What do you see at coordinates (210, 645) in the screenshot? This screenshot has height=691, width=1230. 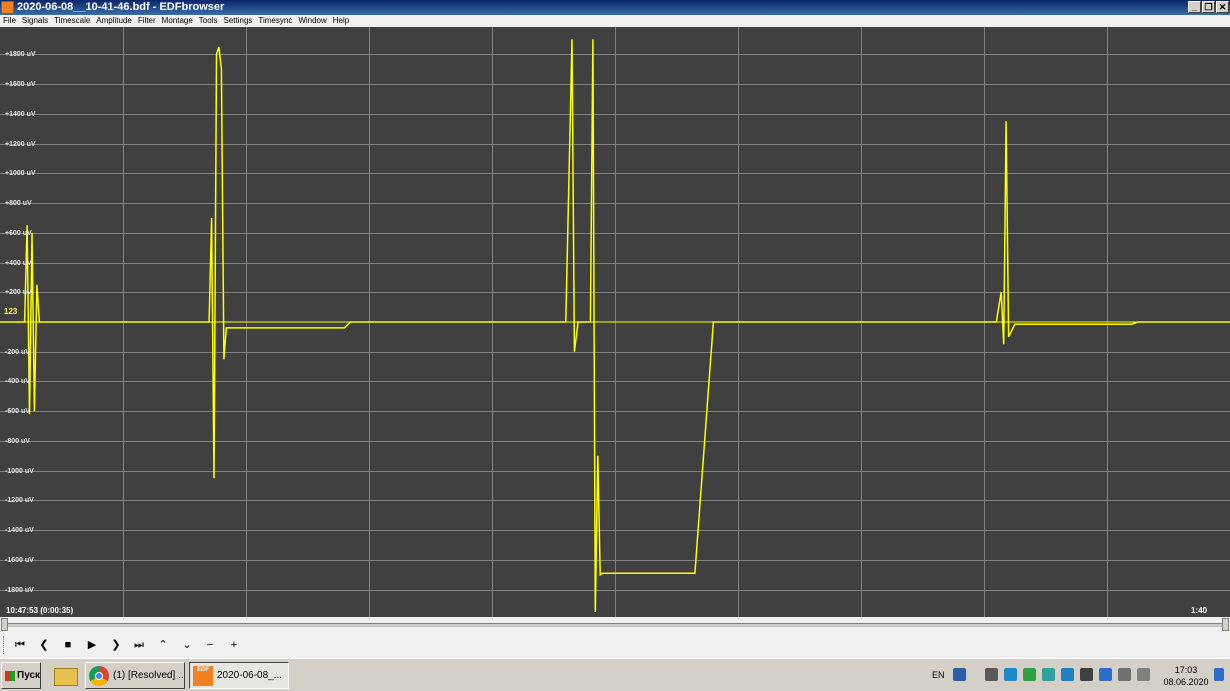 I see `zoom-out-button: −` at bounding box center [210, 645].